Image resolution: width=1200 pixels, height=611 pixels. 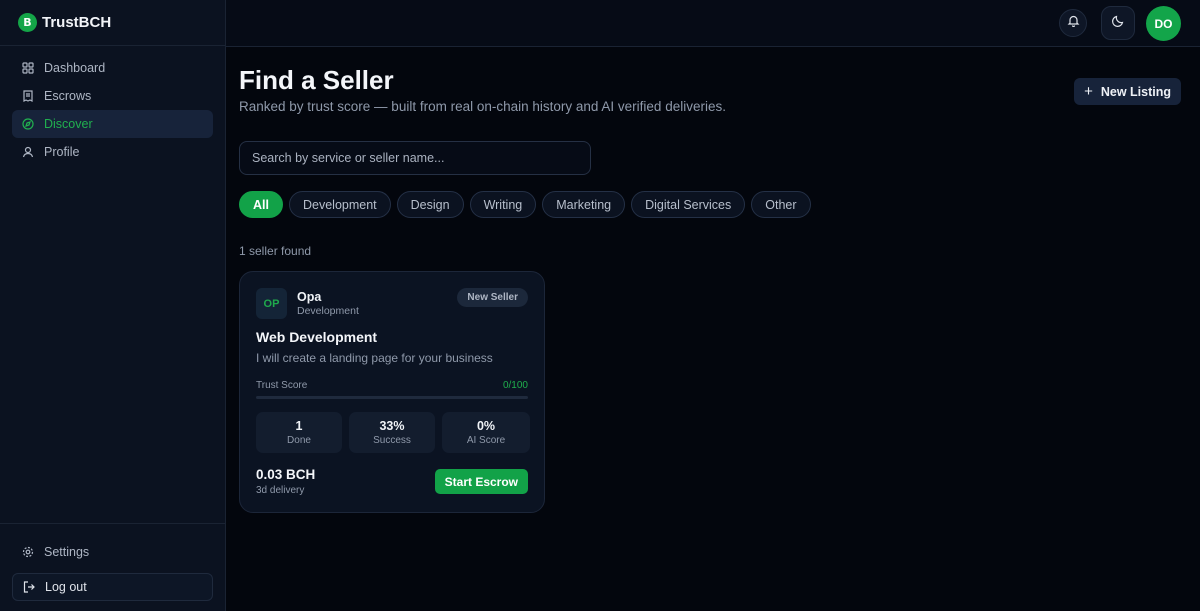 I want to click on sidebar-nav: Dashboard Escrows Discover Profile, so click(x=112, y=106).